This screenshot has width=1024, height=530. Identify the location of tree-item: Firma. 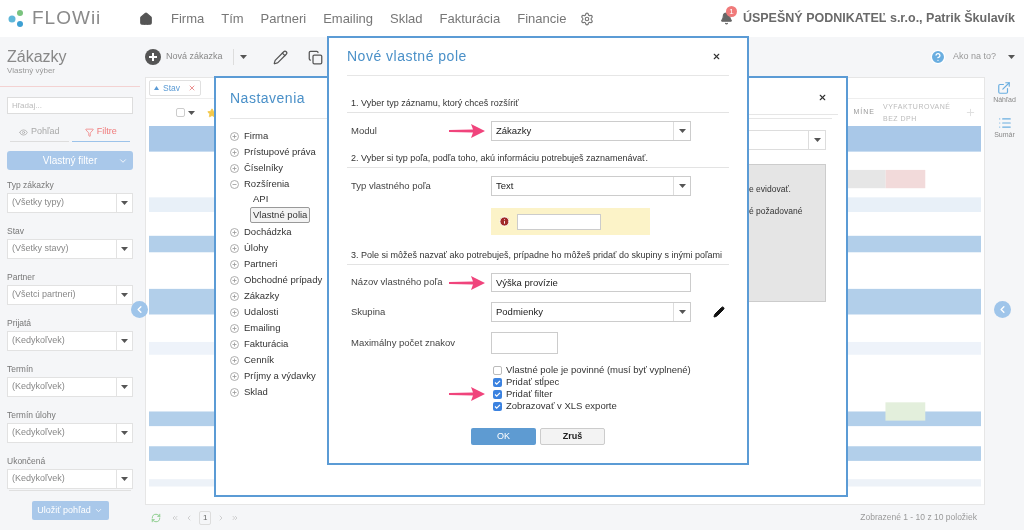
(256, 136).